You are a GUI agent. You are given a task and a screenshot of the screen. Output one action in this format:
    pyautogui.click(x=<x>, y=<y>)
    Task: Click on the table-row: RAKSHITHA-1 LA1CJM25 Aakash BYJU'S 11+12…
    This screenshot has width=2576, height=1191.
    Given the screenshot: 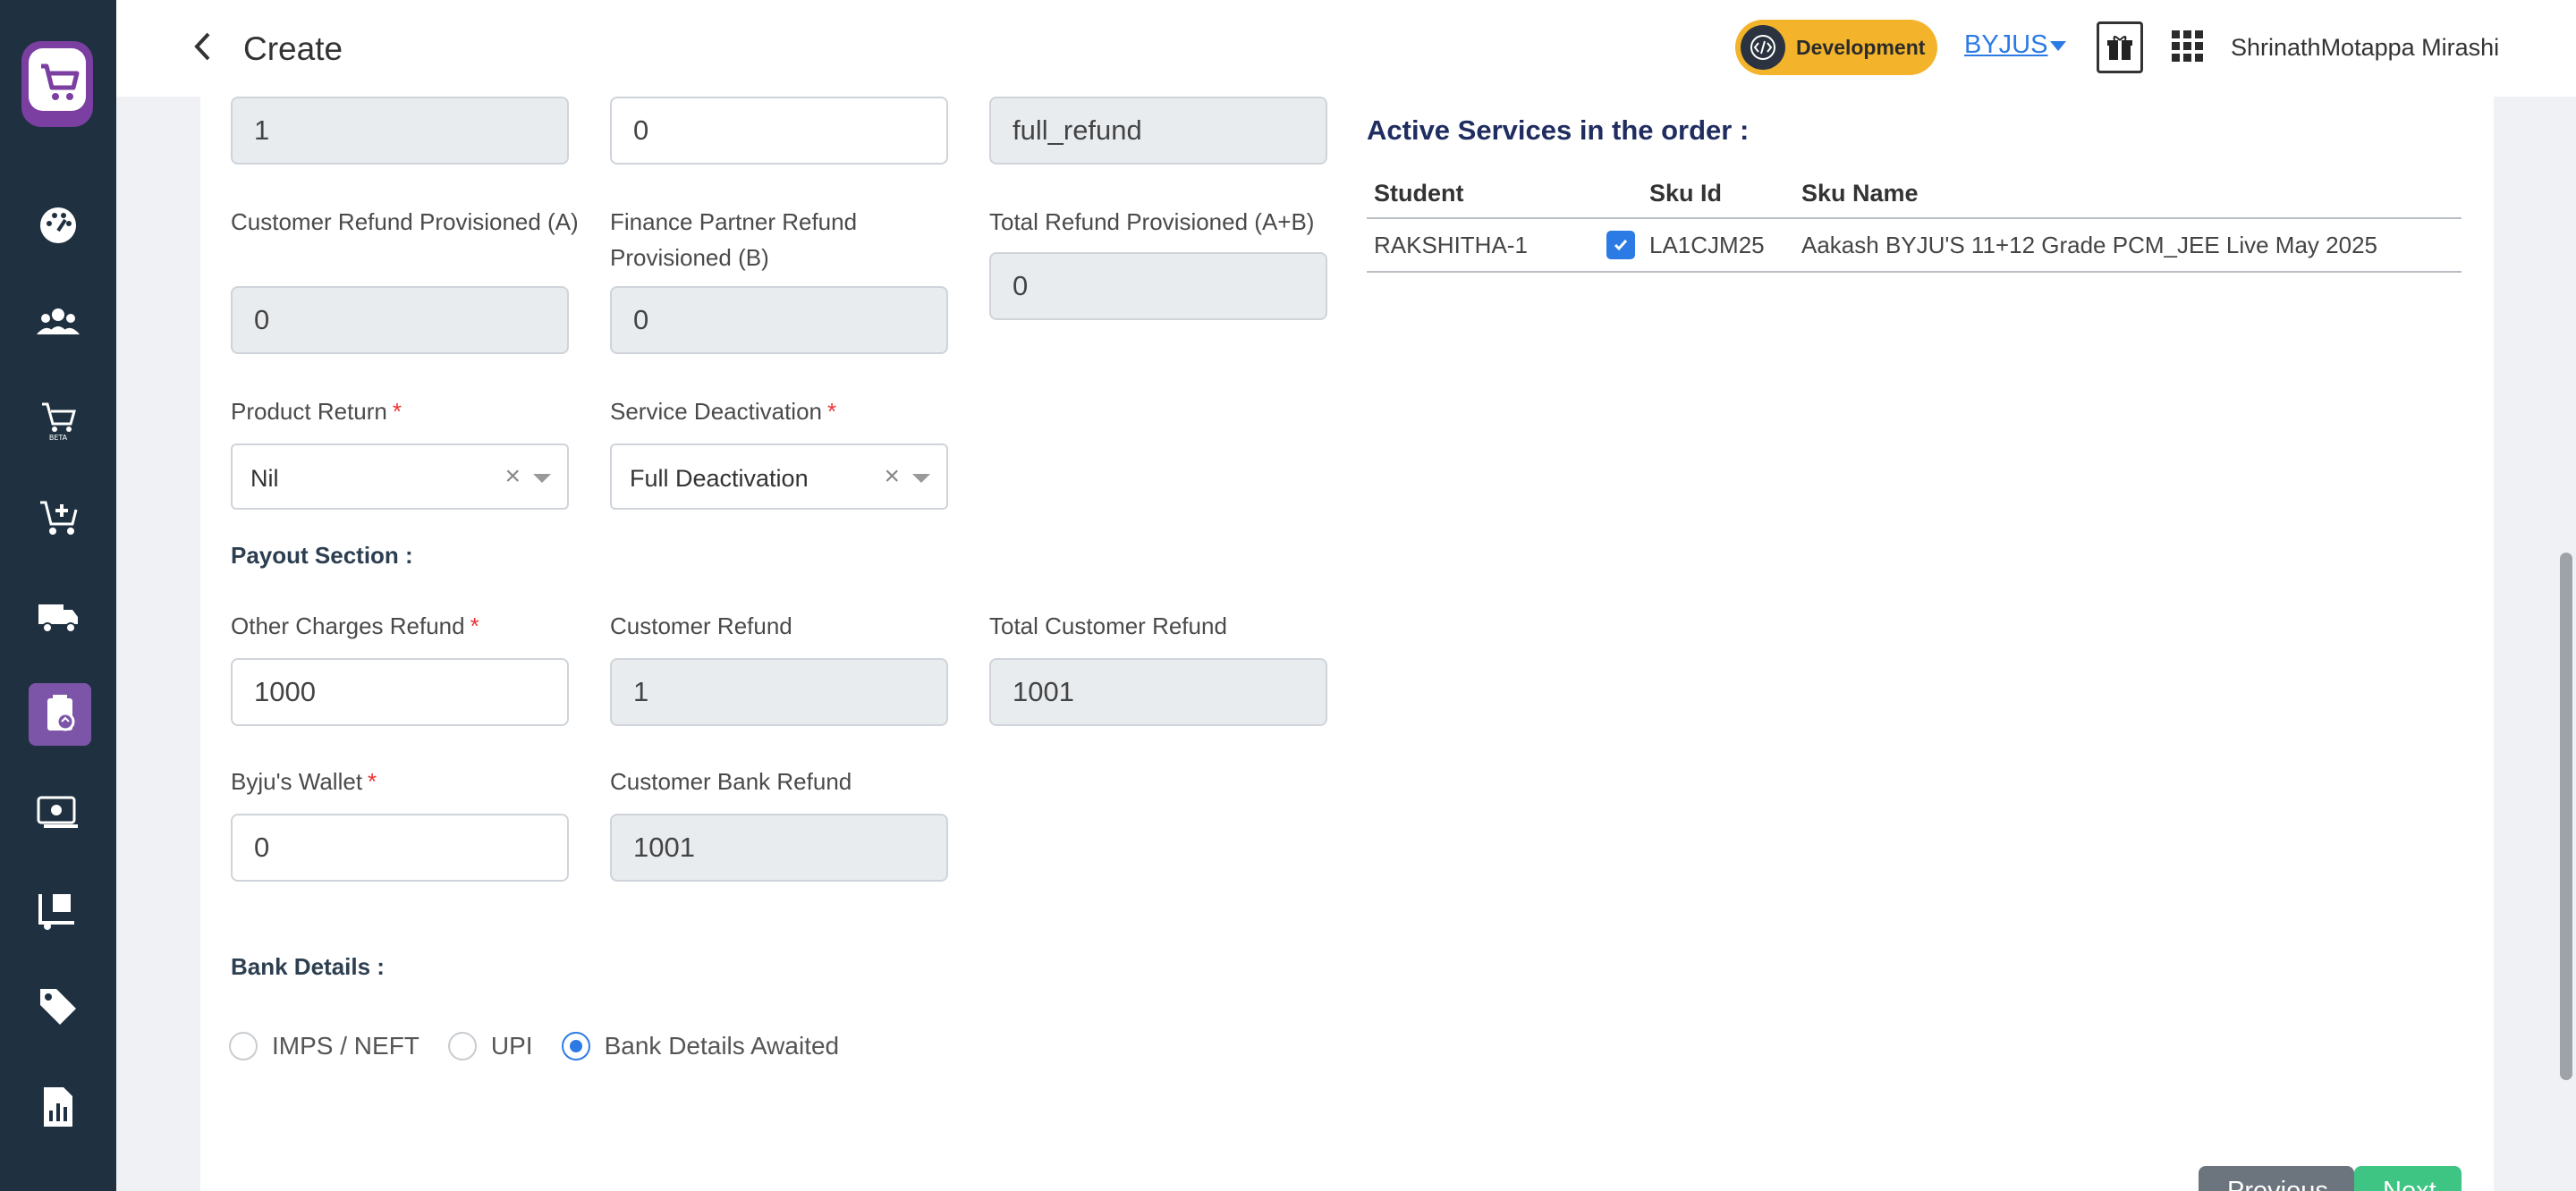 What is the action you would take?
    pyautogui.click(x=1914, y=245)
    